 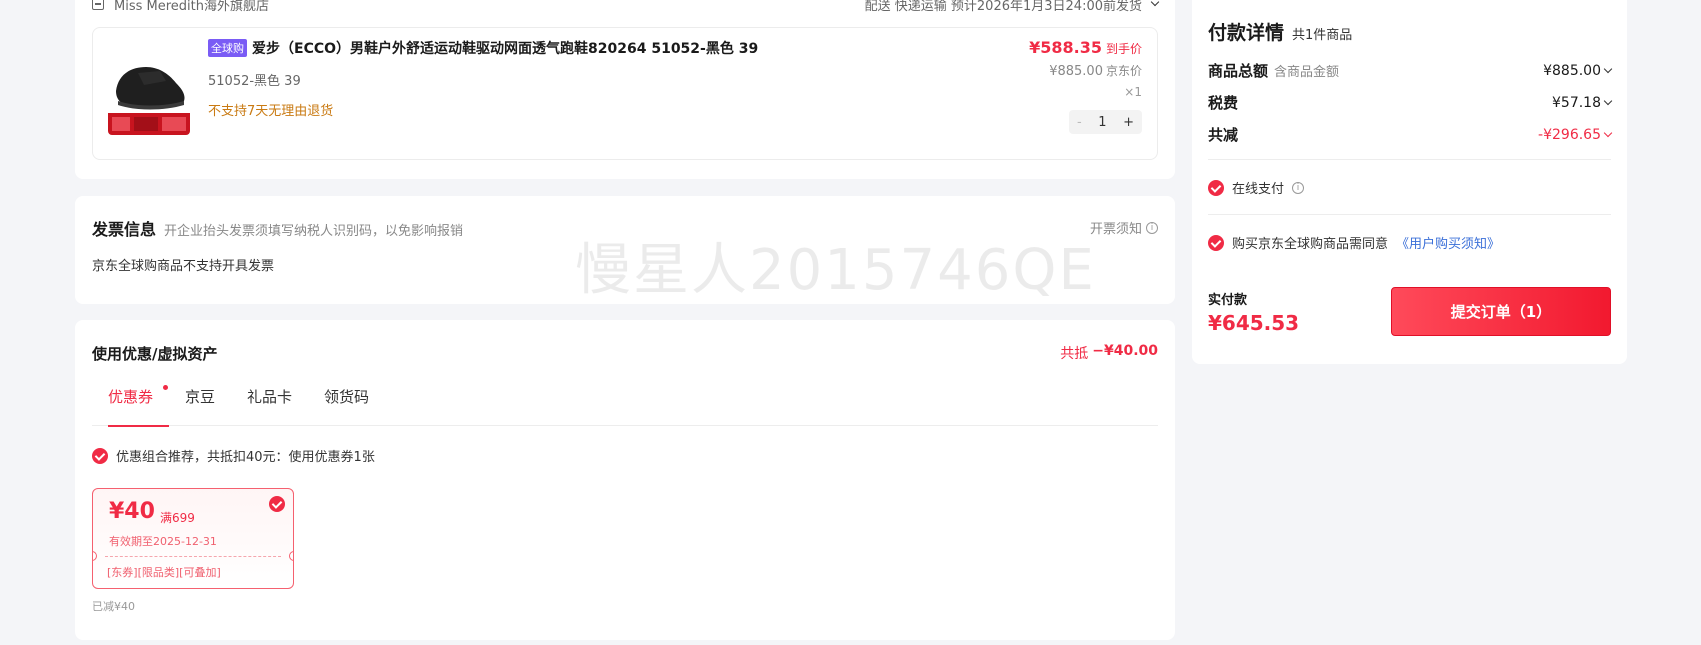 I want to click on tax-value: ¥57.18, so click(x=1582, y=102).